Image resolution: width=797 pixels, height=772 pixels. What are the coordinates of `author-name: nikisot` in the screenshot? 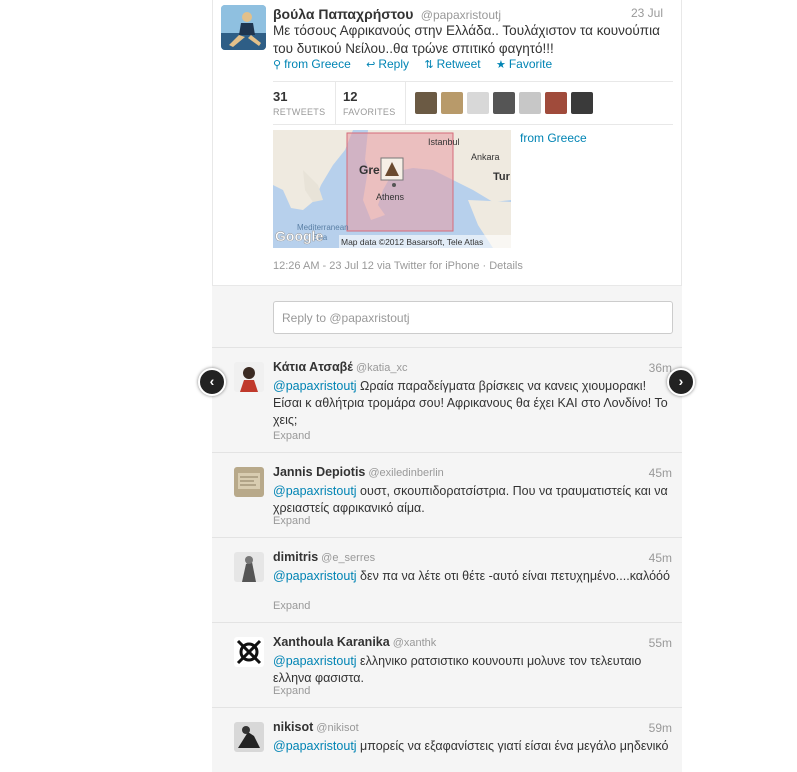 It's located at (293, 727).